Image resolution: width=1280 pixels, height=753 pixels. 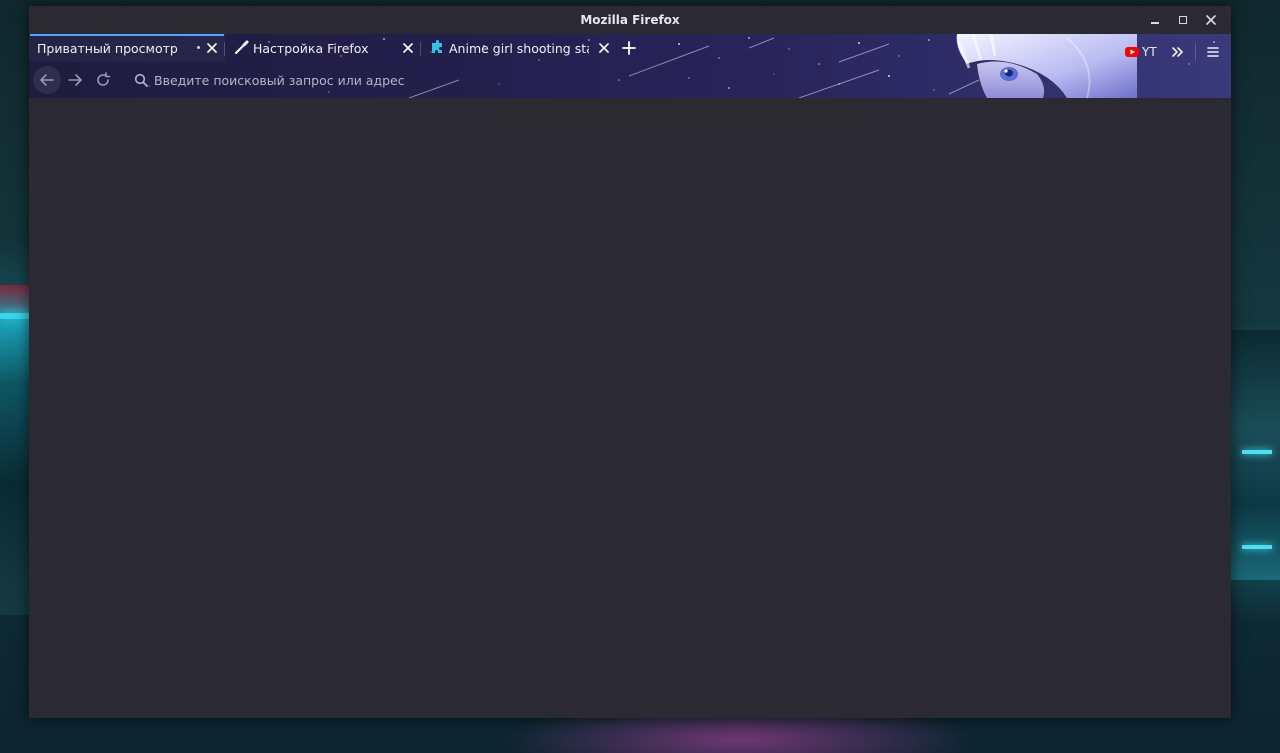 I want to click on open-menu-button, so click(x=1213, y=52).